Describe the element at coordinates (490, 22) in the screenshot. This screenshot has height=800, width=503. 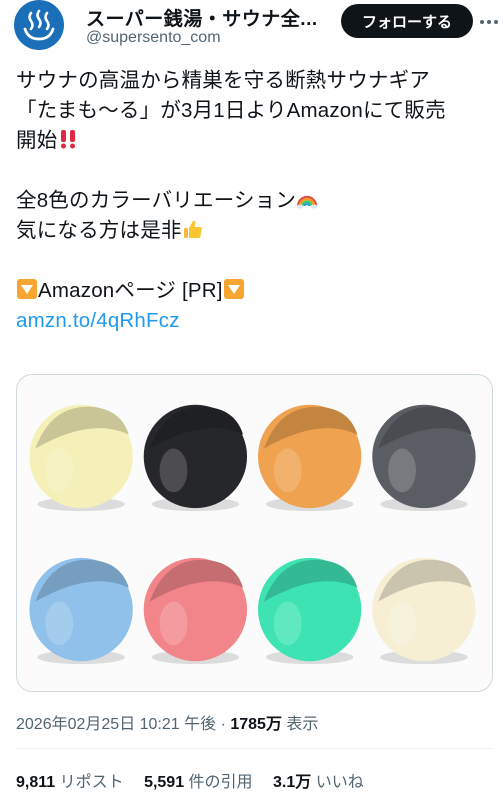
I see `more-dots-icon` at that location.